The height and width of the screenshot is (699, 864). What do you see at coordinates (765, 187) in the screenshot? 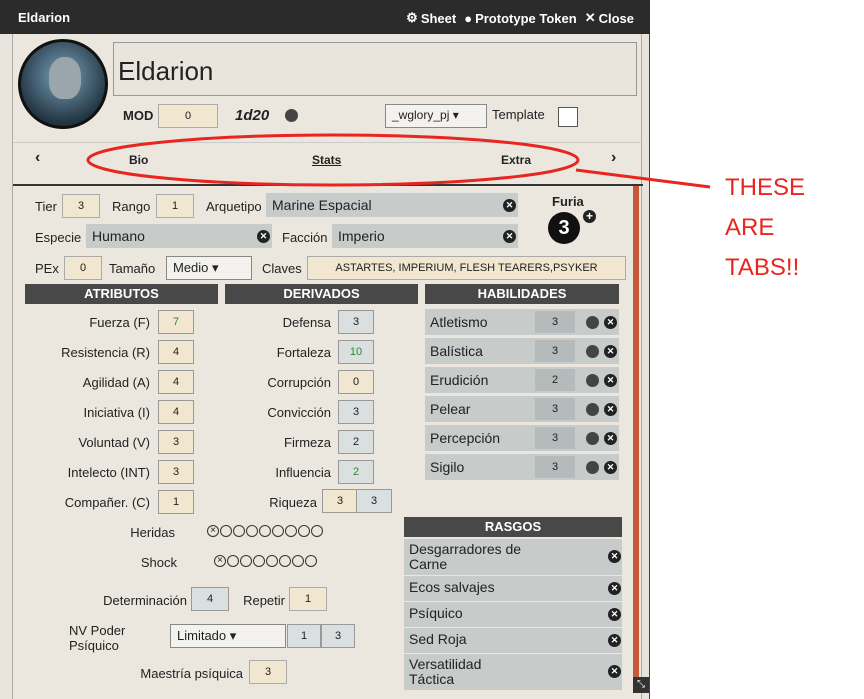
I see `annotation-text-1: THESE` at bounding box center [765, 187].